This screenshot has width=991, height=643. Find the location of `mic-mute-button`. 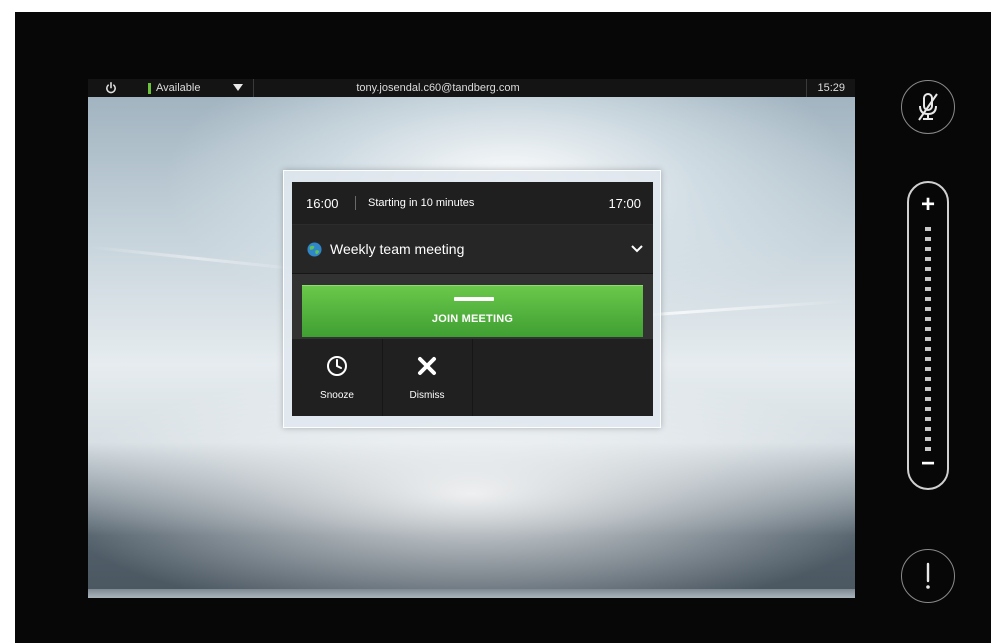

mic-mute-button is located at coordinates (928, 107).